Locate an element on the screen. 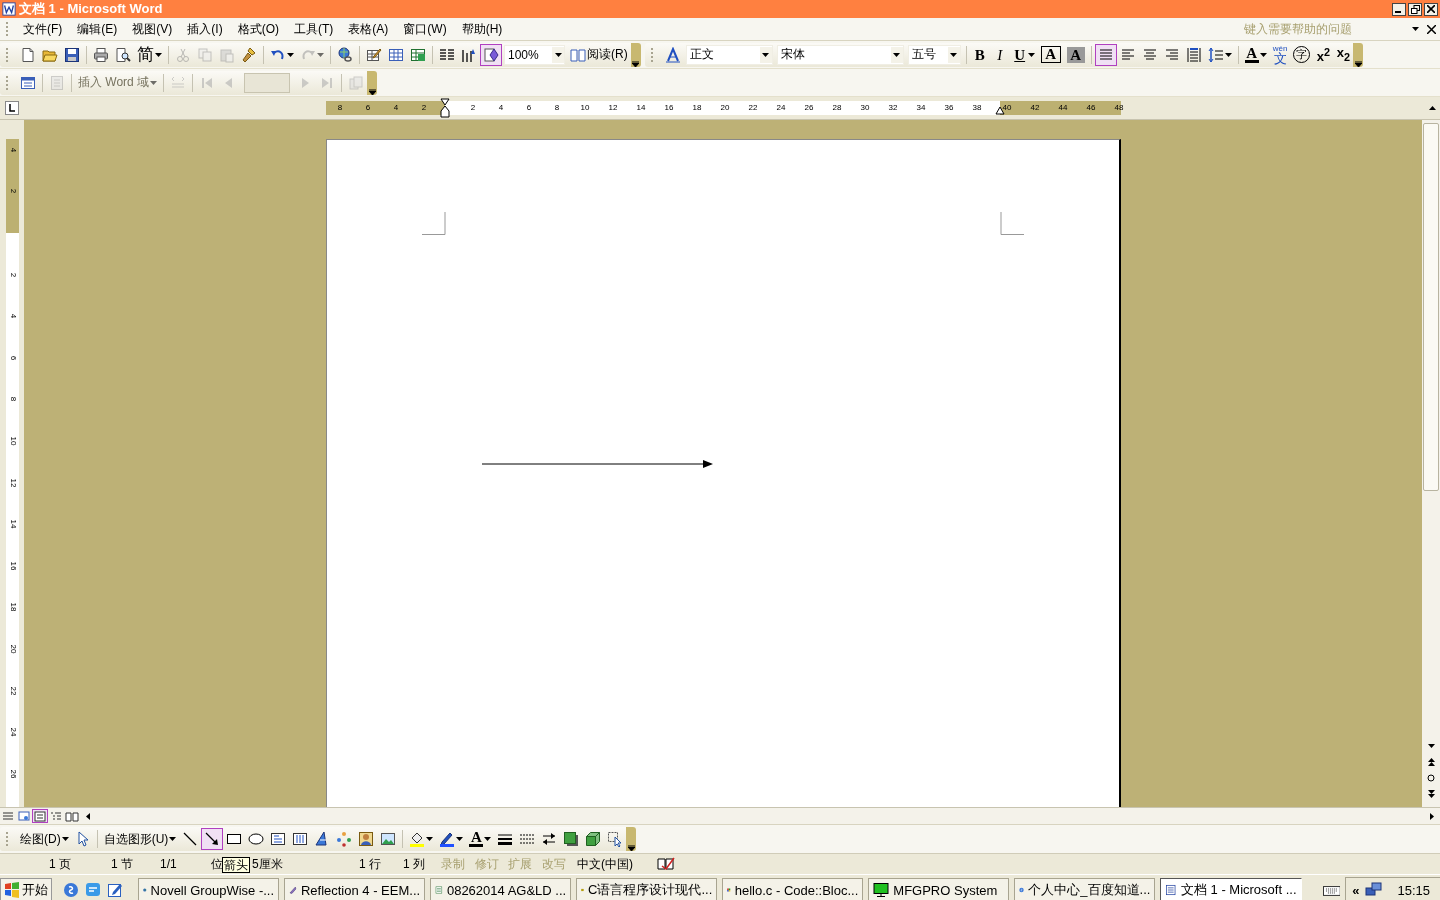 This screenshot has width=1440, height=900. underline-button: U is located at coordinates (1023, 54).